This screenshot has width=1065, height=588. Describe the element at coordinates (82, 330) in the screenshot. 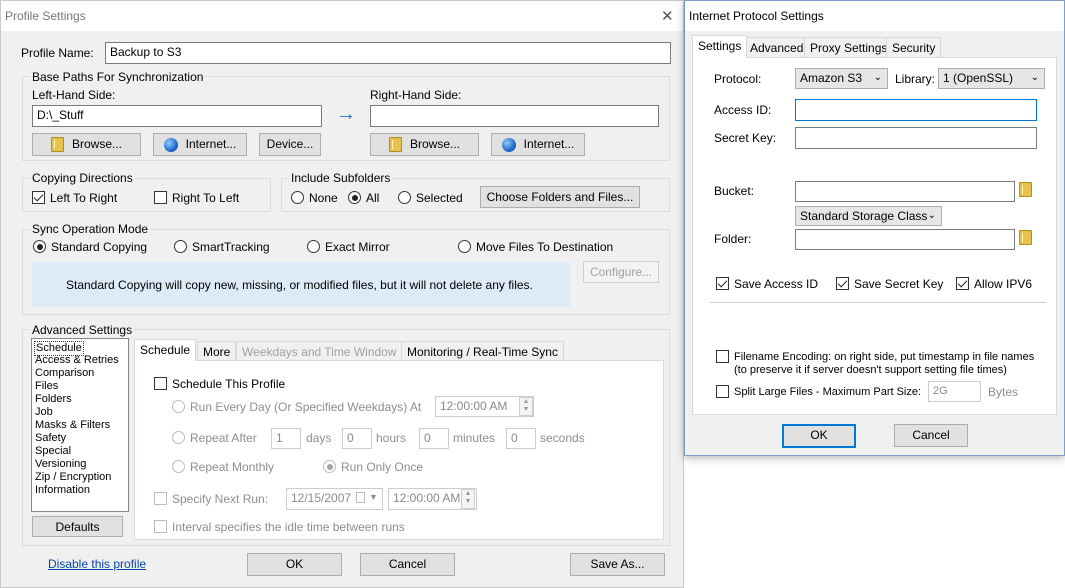

I see `advanced-settings-legend: Advanced Settings` at that location.